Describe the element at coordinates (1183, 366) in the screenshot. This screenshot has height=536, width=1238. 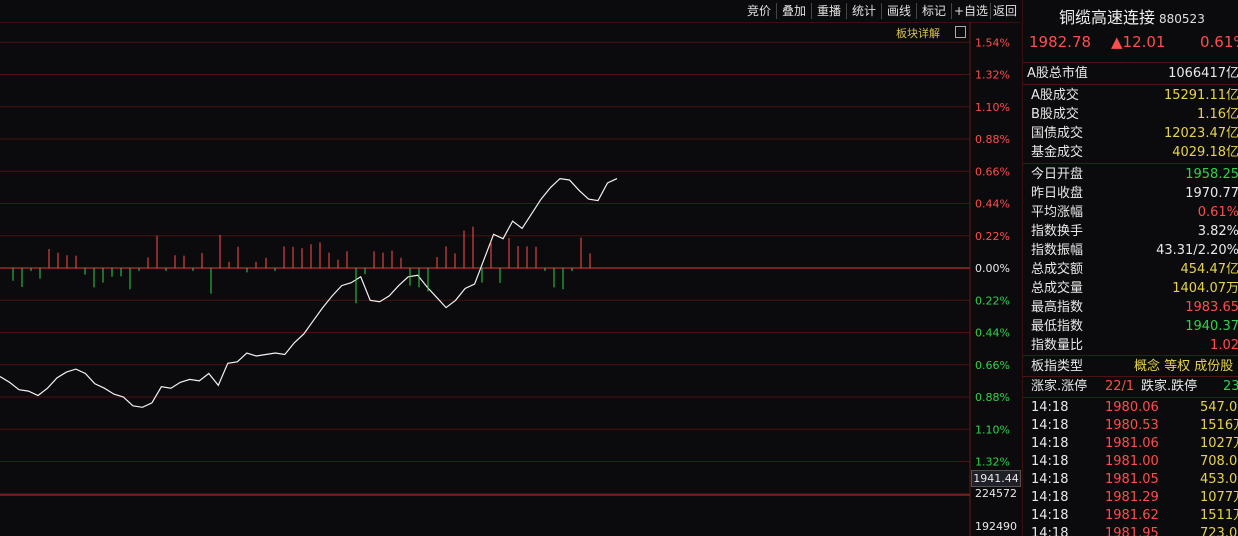
I see `index-type-values: 概念 等权 成份股` at that location.